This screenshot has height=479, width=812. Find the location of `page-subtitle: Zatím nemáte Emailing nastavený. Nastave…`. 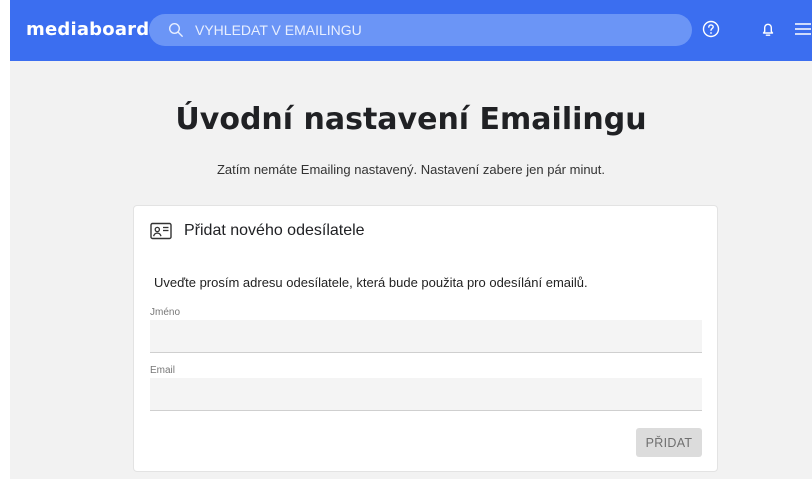

page-subtitle: Zatím nemáte Emailing nastavený. Nastave… is located at coordinates (411, 169).